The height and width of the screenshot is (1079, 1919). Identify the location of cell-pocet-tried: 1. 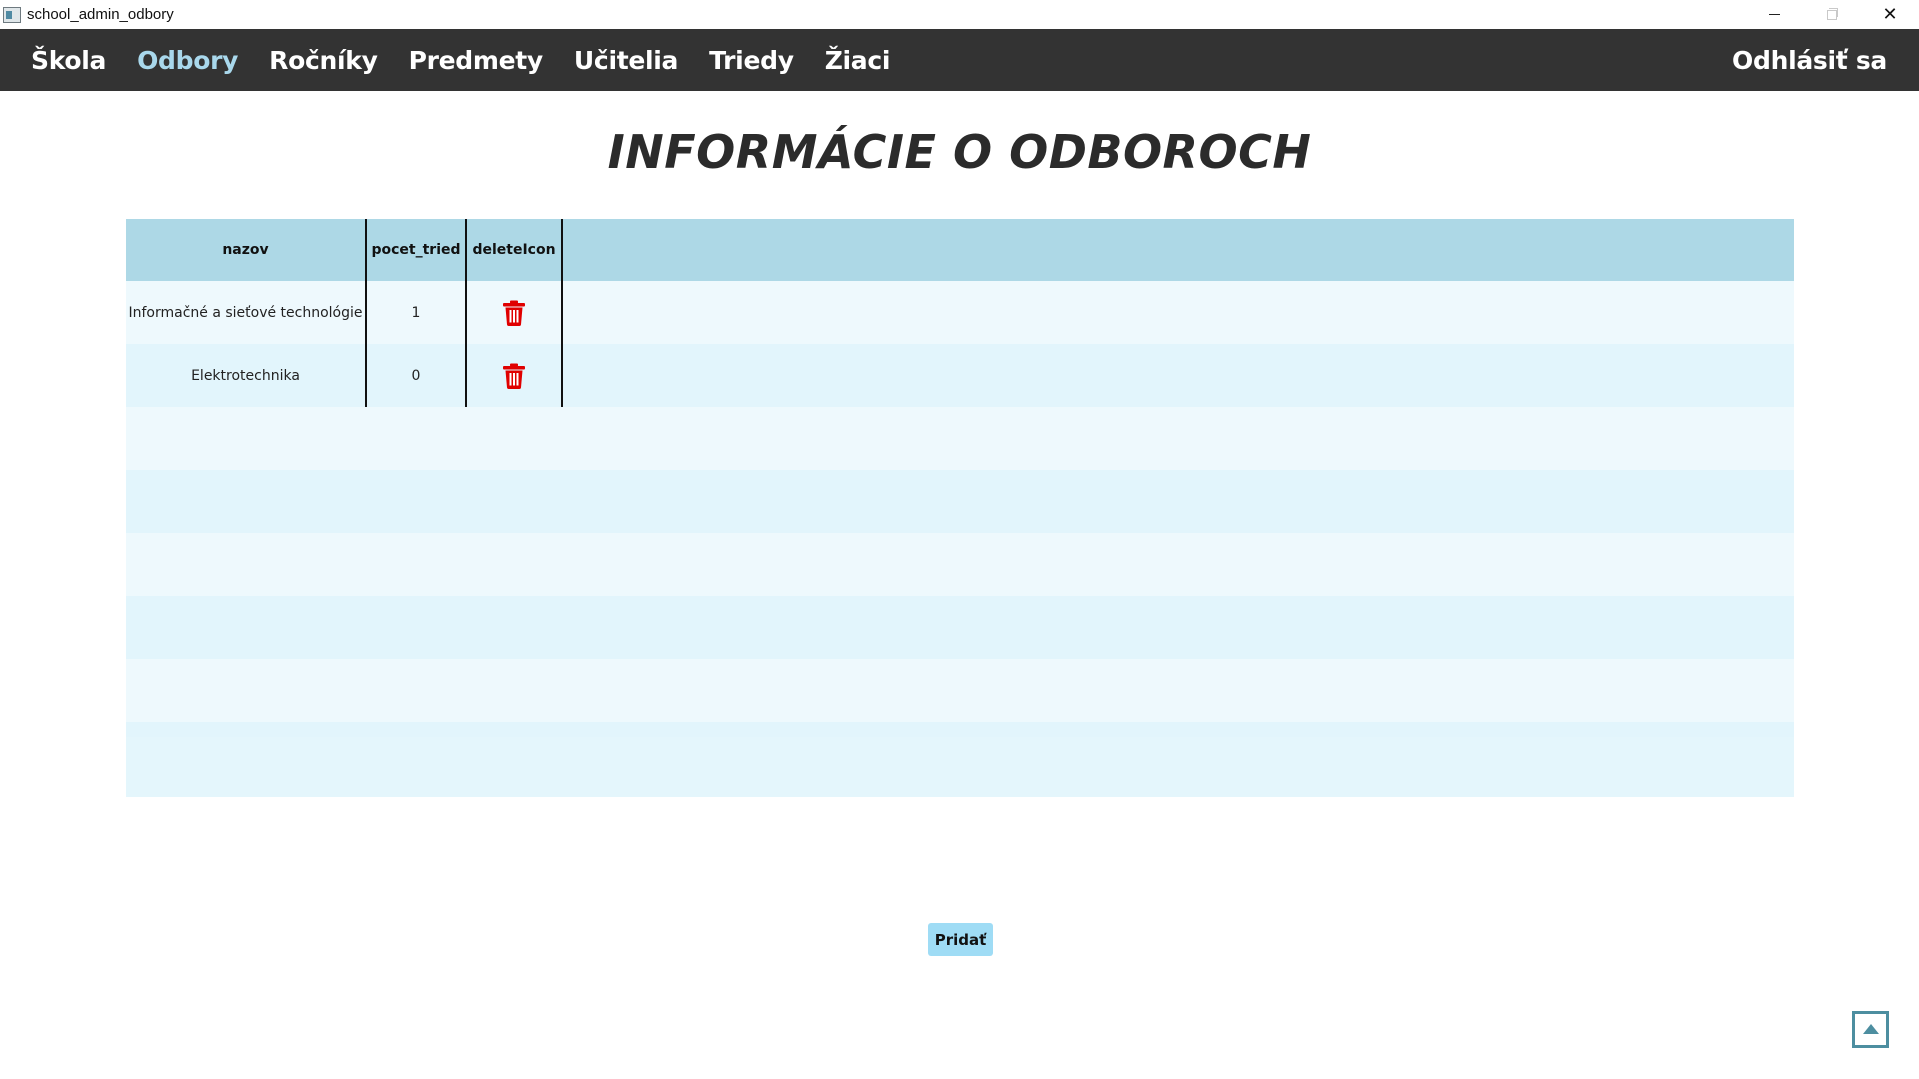
(417, 312).